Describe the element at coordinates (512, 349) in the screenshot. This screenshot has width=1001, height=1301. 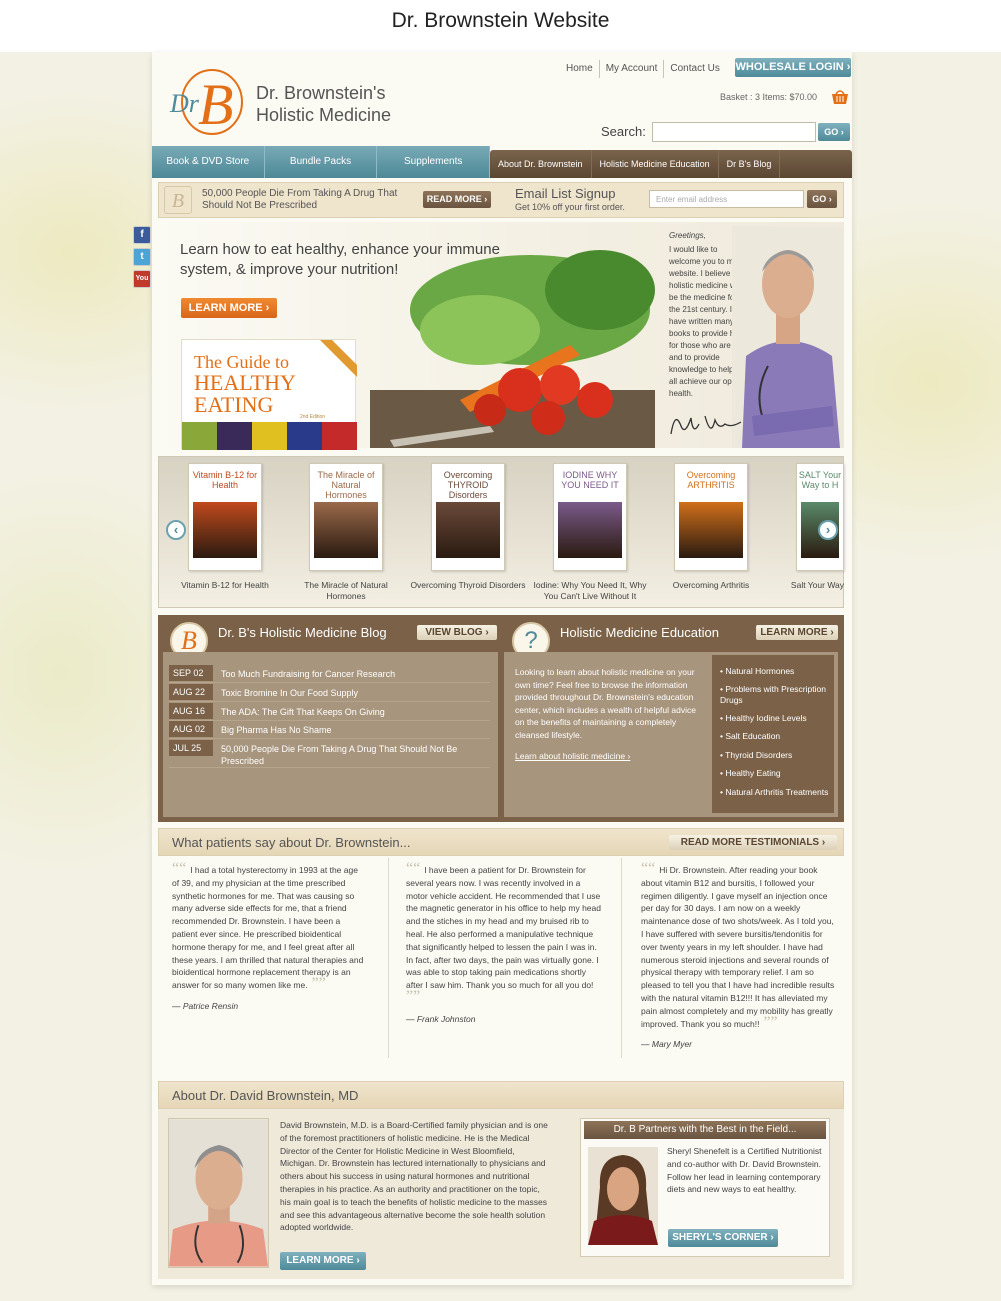
I see `vegetables-image` at that location.